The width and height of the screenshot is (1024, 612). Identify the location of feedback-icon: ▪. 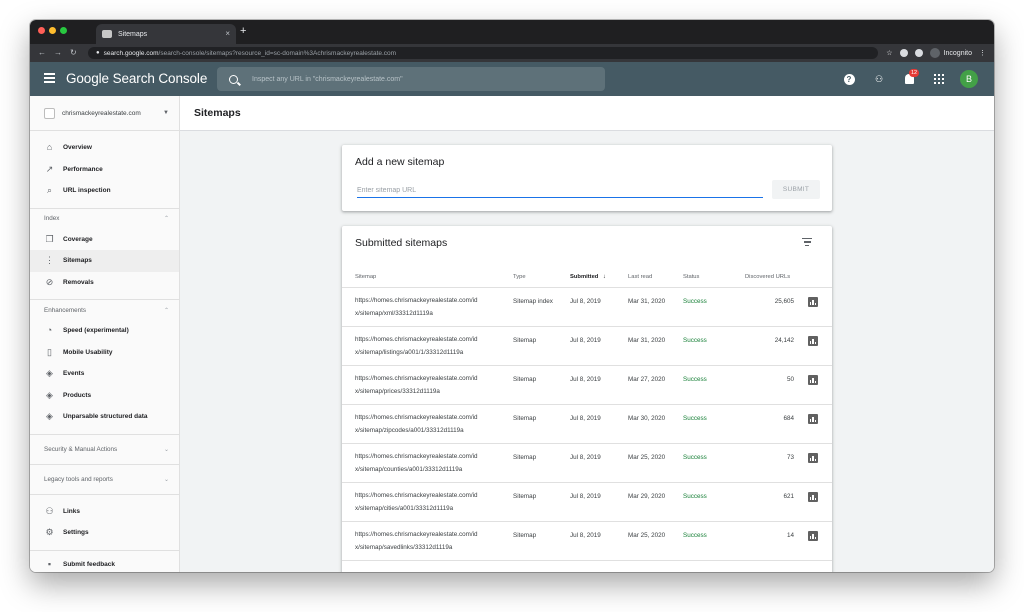
(49, 563).